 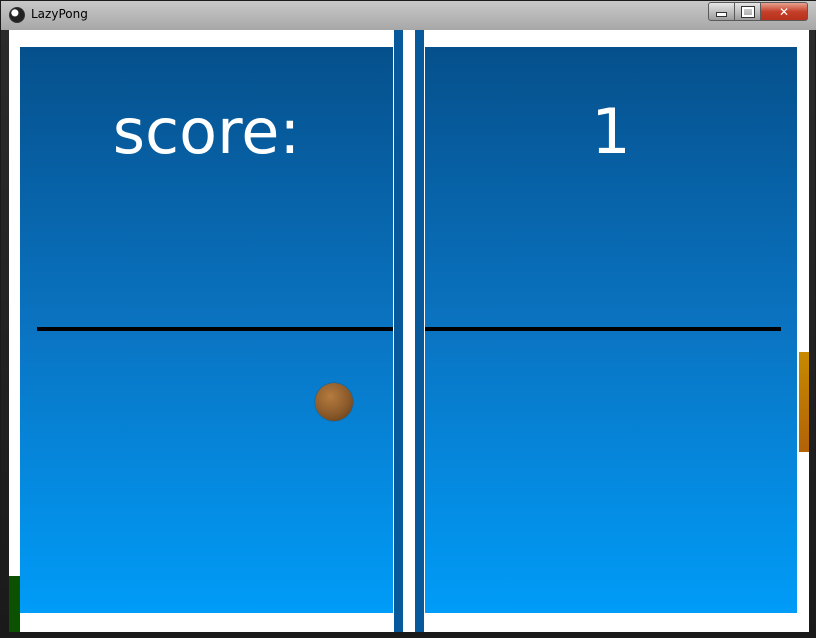 What do you see at coordinates (611, 131) in the screenshot?
I see `score-value: 1` at bounding box center [611, 131].